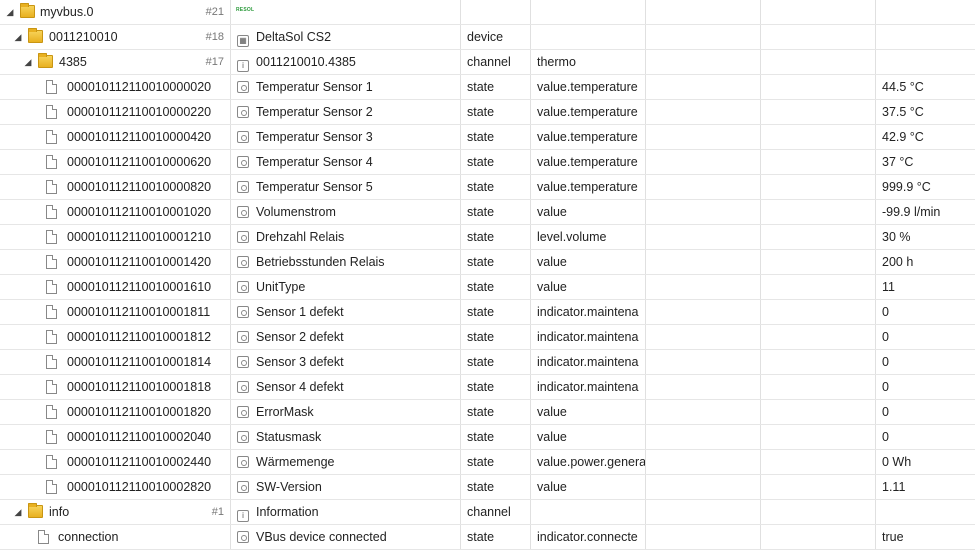  I want to click on object-value: -99.9 l/min, so click(925, 212).